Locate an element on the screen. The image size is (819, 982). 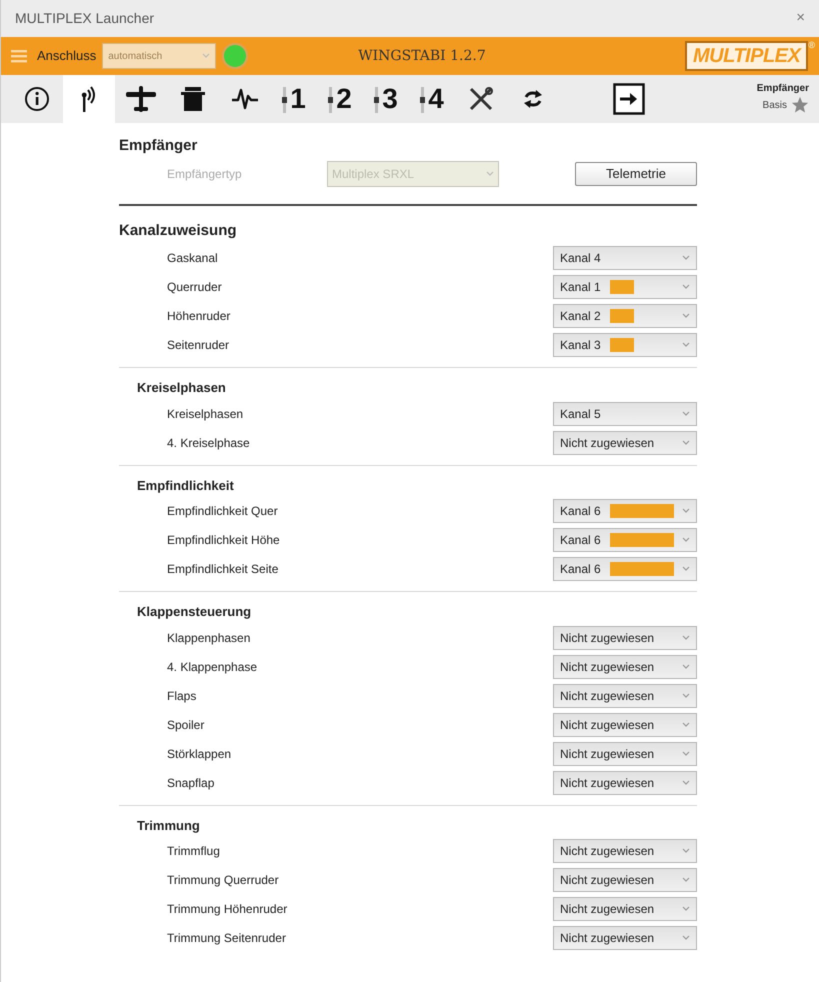
setting-label: Seitenruder is located at coordinates (198, 345).